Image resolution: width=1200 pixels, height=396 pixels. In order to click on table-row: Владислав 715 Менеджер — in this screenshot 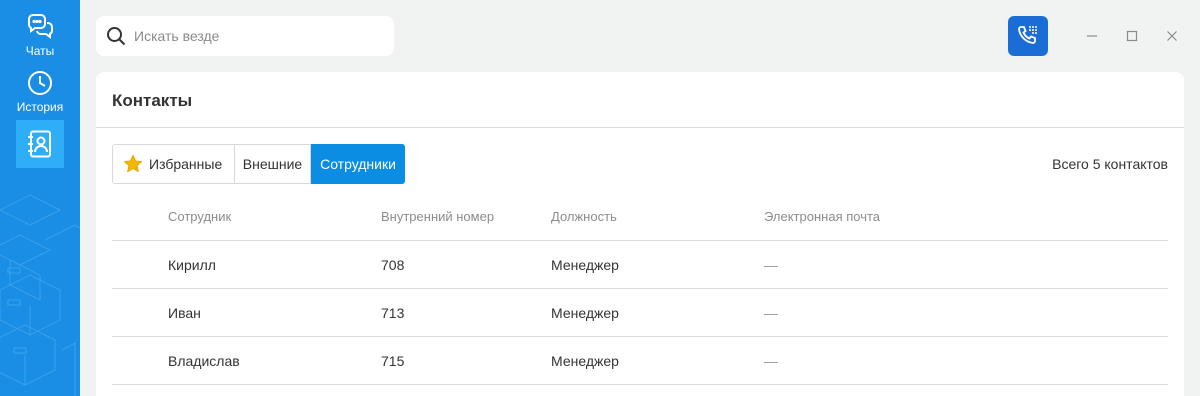, I will do `click(640, 361)`.